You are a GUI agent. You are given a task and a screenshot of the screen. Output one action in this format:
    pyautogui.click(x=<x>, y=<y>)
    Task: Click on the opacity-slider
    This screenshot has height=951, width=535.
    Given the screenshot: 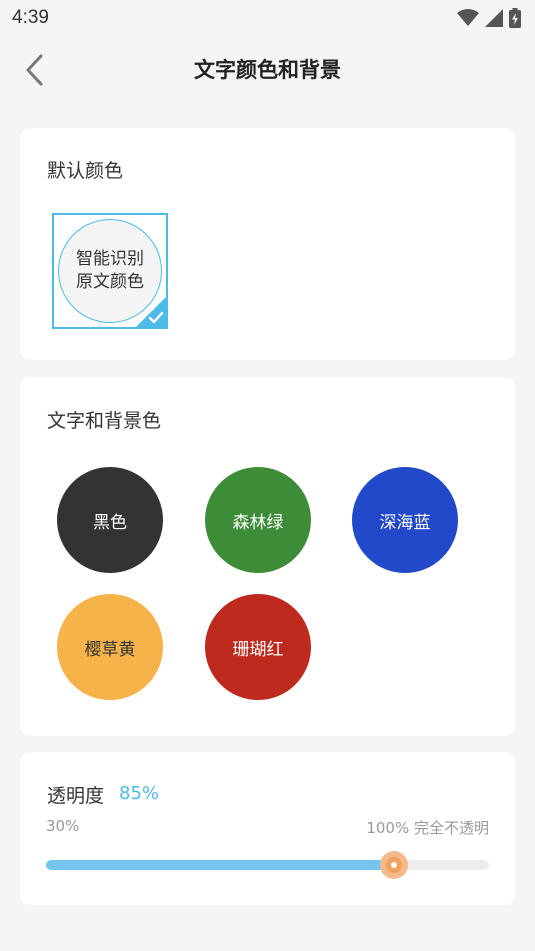 What is the action you would take?
    pyautogui.click(x=267, y=865)
    